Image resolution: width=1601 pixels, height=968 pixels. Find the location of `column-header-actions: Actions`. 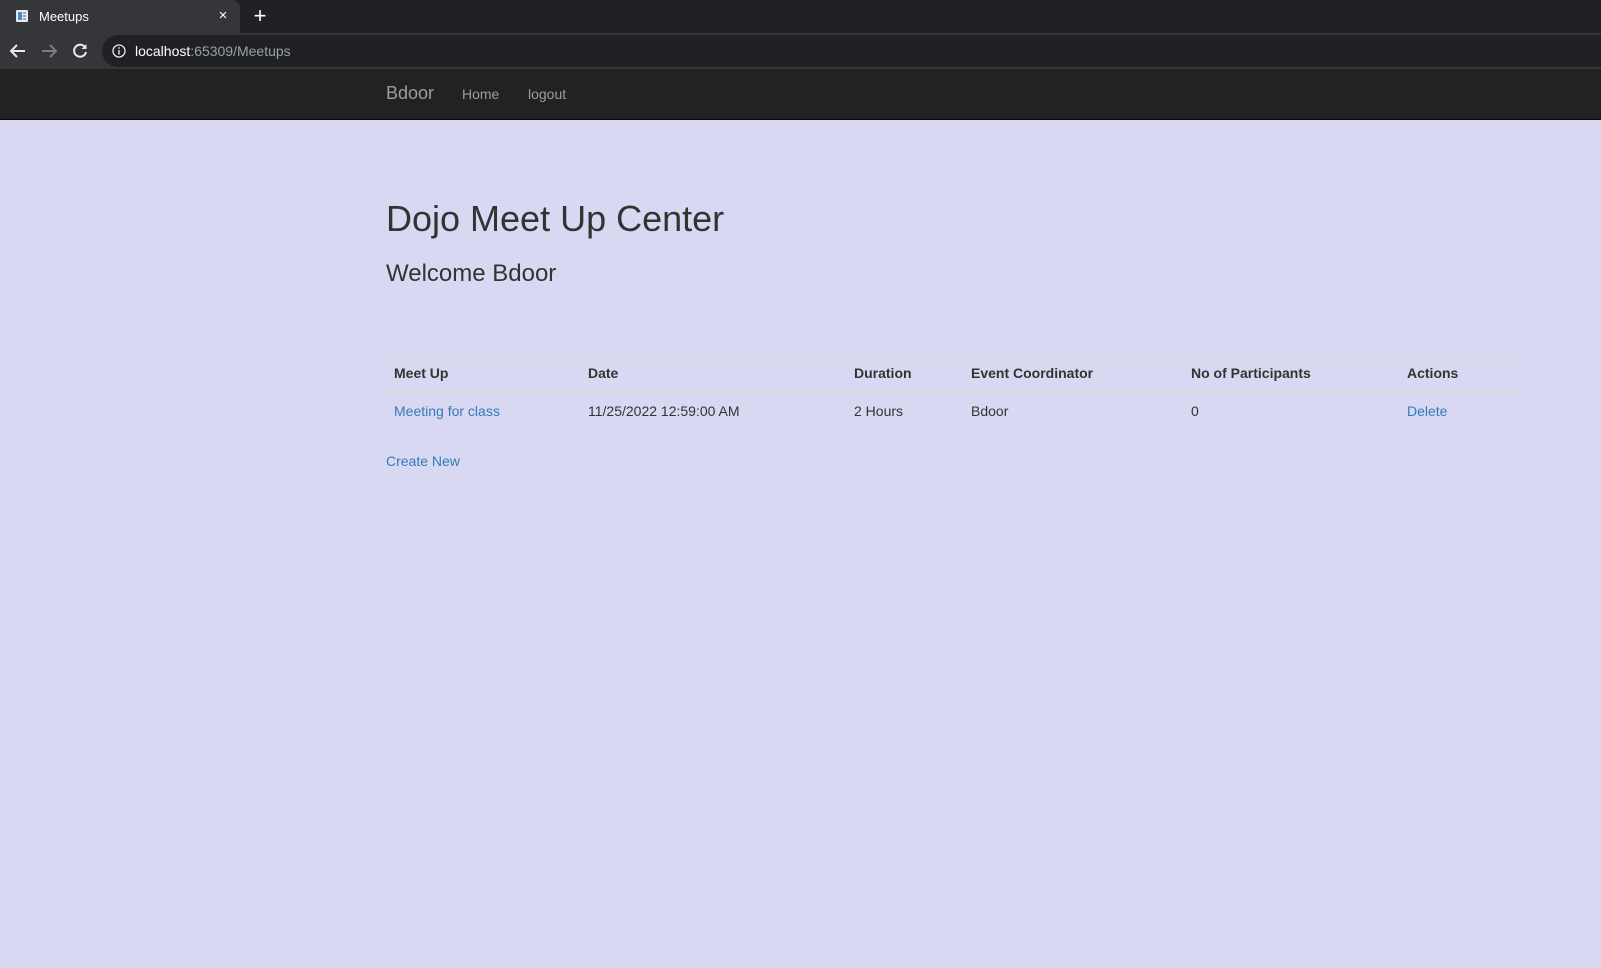

column-header-actions: Actions is located at coordinates (1459, 373).